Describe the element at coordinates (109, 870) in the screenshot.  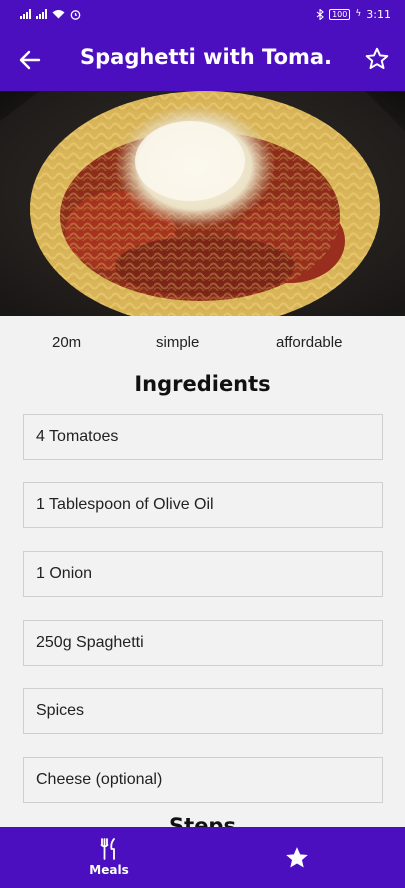
I see `tab-meals-label: Meals` at that location.